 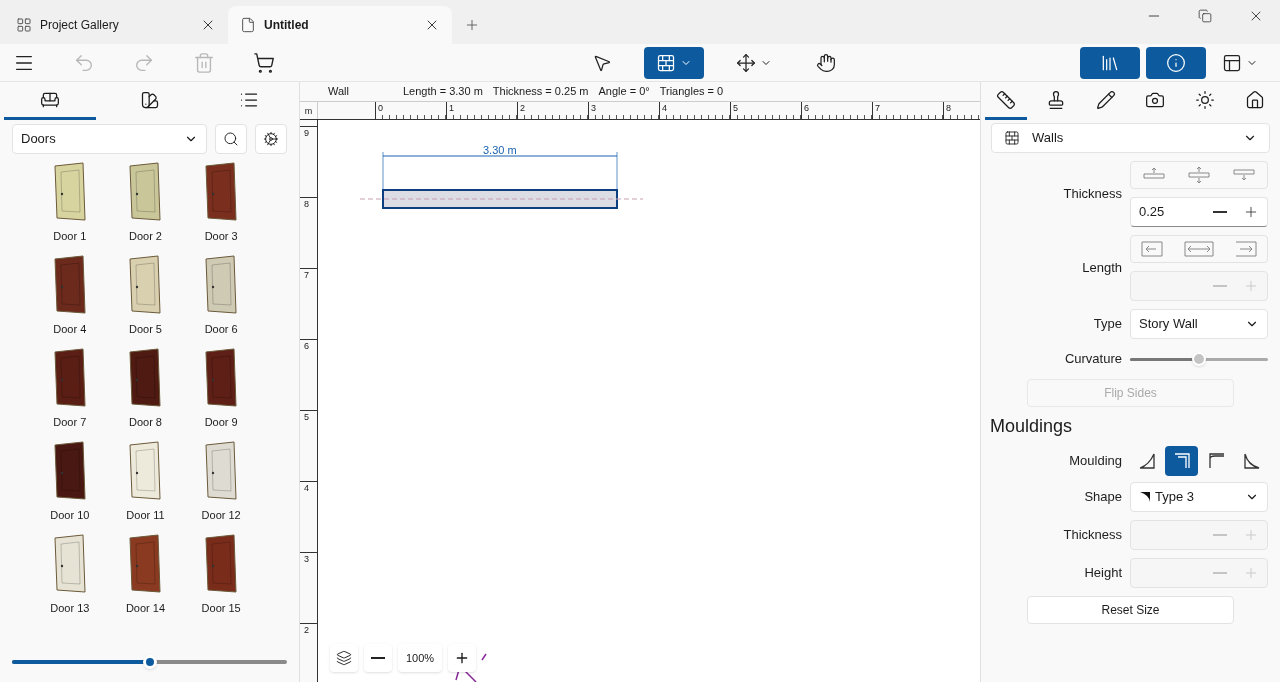 What do you see at coordinates (340, 25) in the screenshot?
I see `document-tab: Untitled` at bounding box center [340, 25].